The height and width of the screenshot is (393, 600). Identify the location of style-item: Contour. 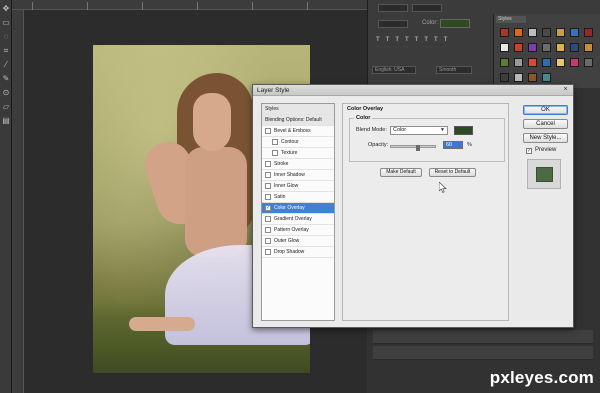
(298, 142).